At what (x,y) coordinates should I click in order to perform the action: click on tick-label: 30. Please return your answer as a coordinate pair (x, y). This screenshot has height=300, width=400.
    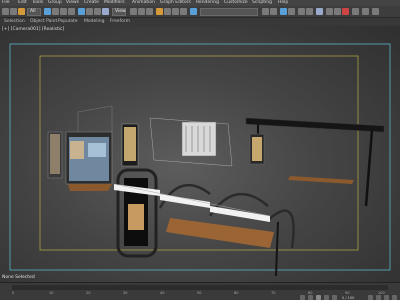
    Looking at the image, I should click on (125, 293).